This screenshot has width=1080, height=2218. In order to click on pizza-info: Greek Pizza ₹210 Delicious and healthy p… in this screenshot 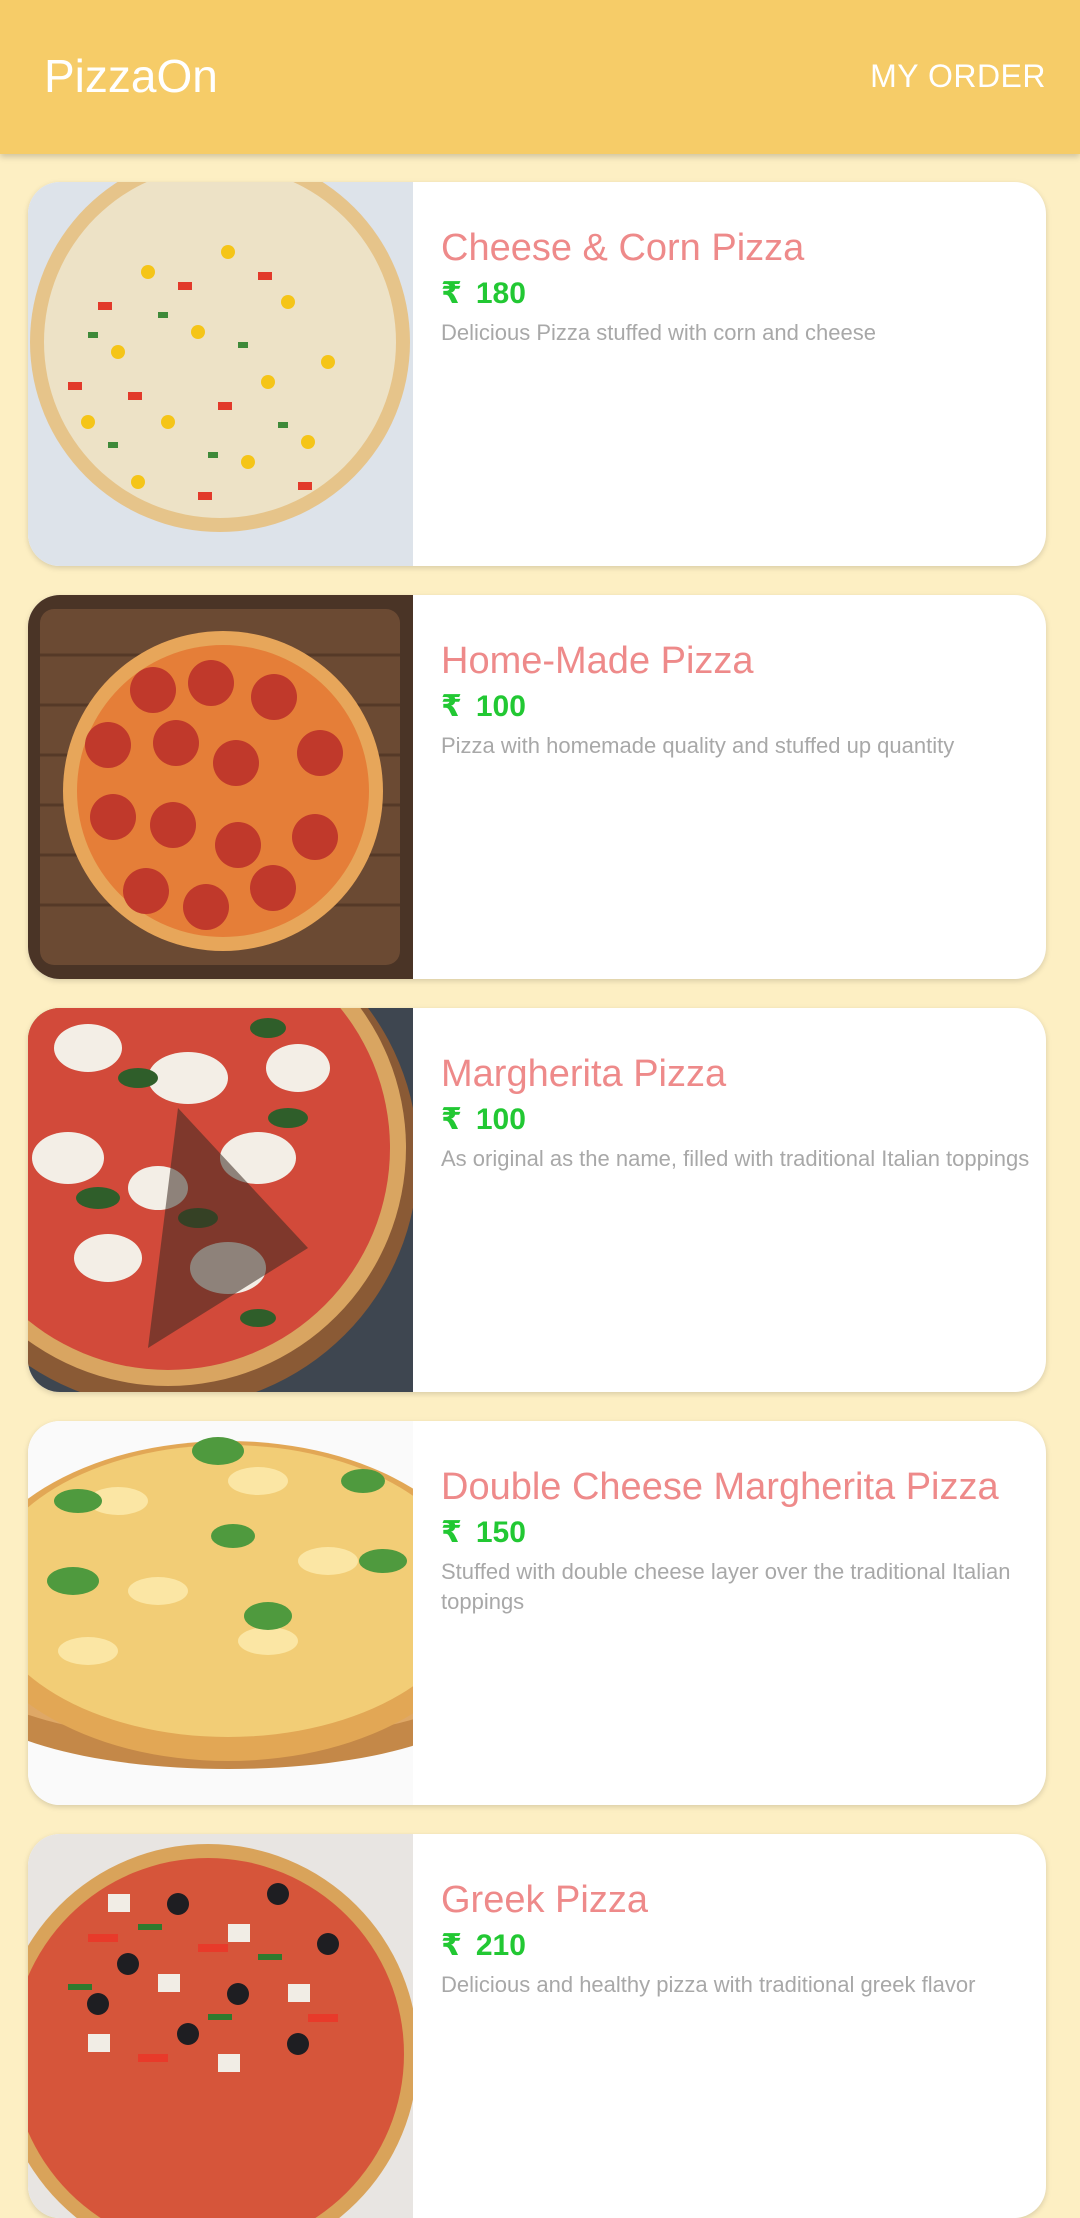, I will do `click(738, 1938)`.